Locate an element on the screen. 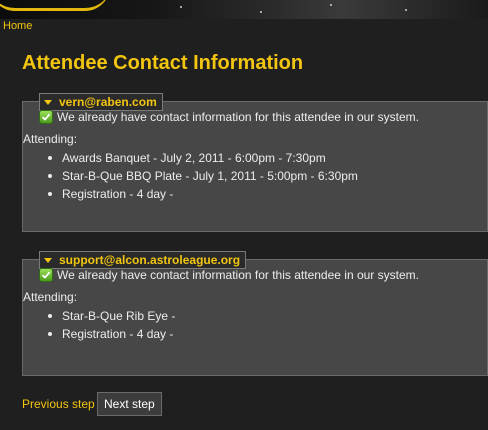 The height and width of the screenshot is (430, 488). attendee-email: support@alcon.astroleague.org is located at coordinates (150, 260).